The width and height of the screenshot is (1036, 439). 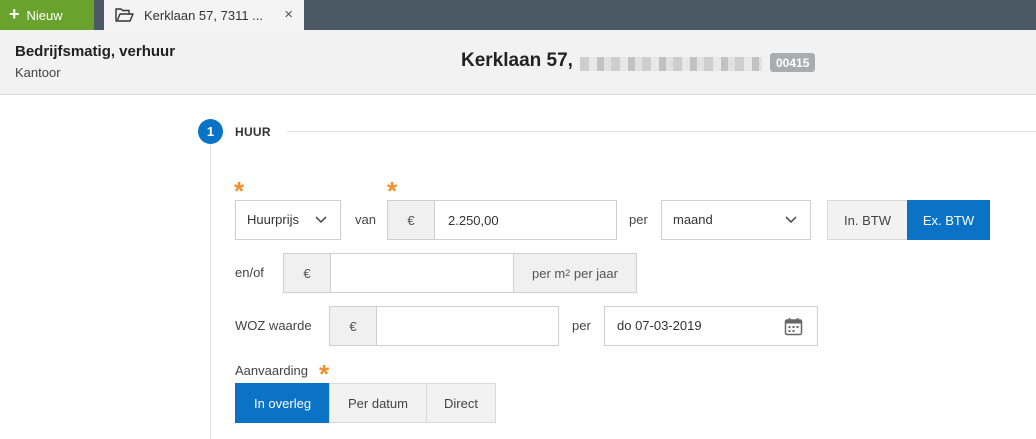 I want to click on step-number: 1, so click(x=210, y=131).